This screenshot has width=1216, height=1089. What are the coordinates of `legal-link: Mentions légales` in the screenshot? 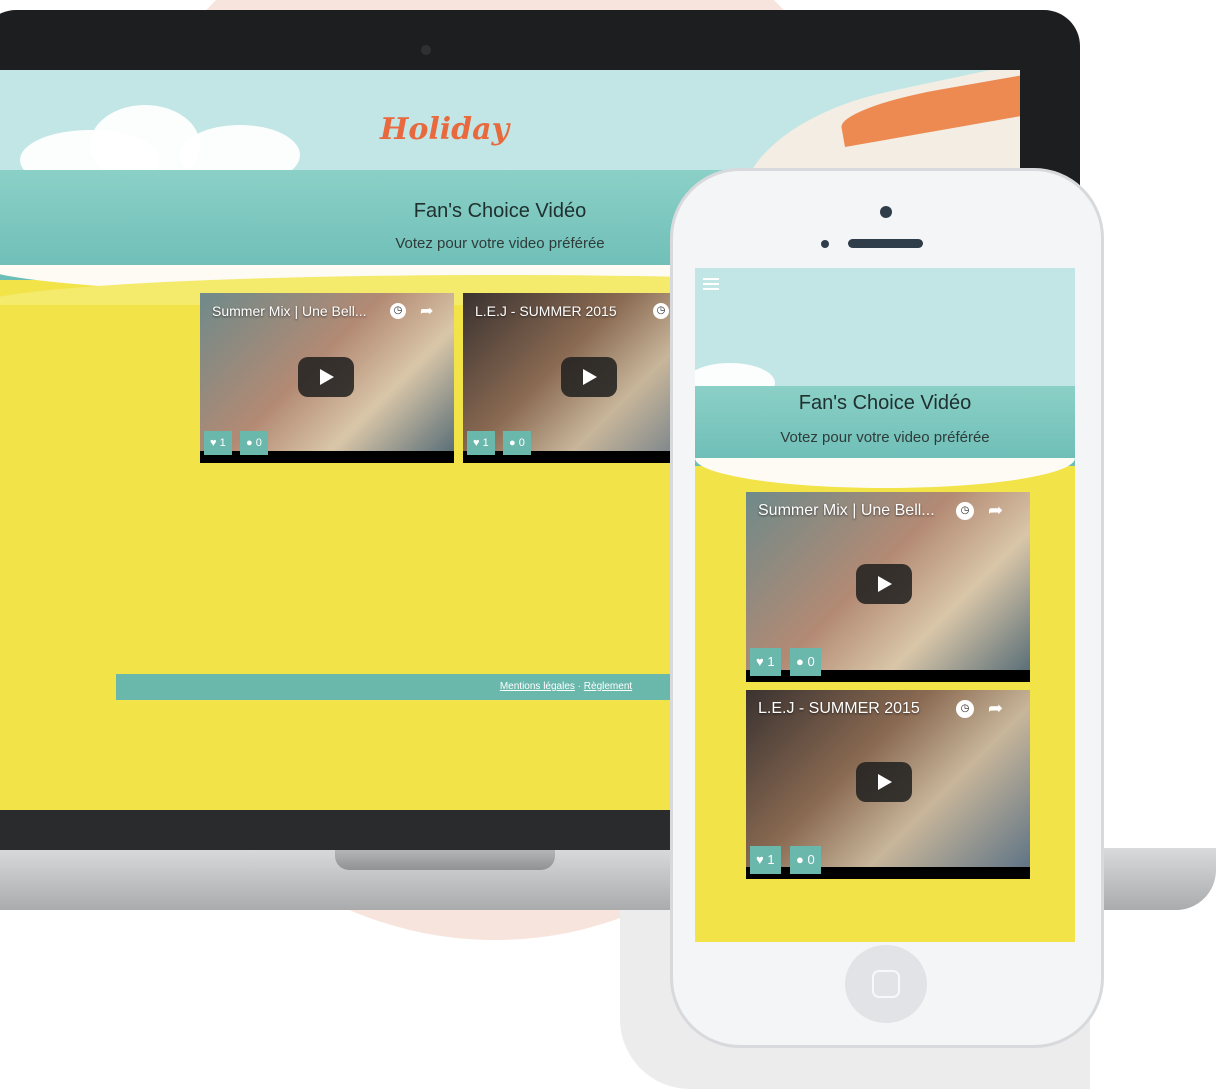 It's located at (537, 686).